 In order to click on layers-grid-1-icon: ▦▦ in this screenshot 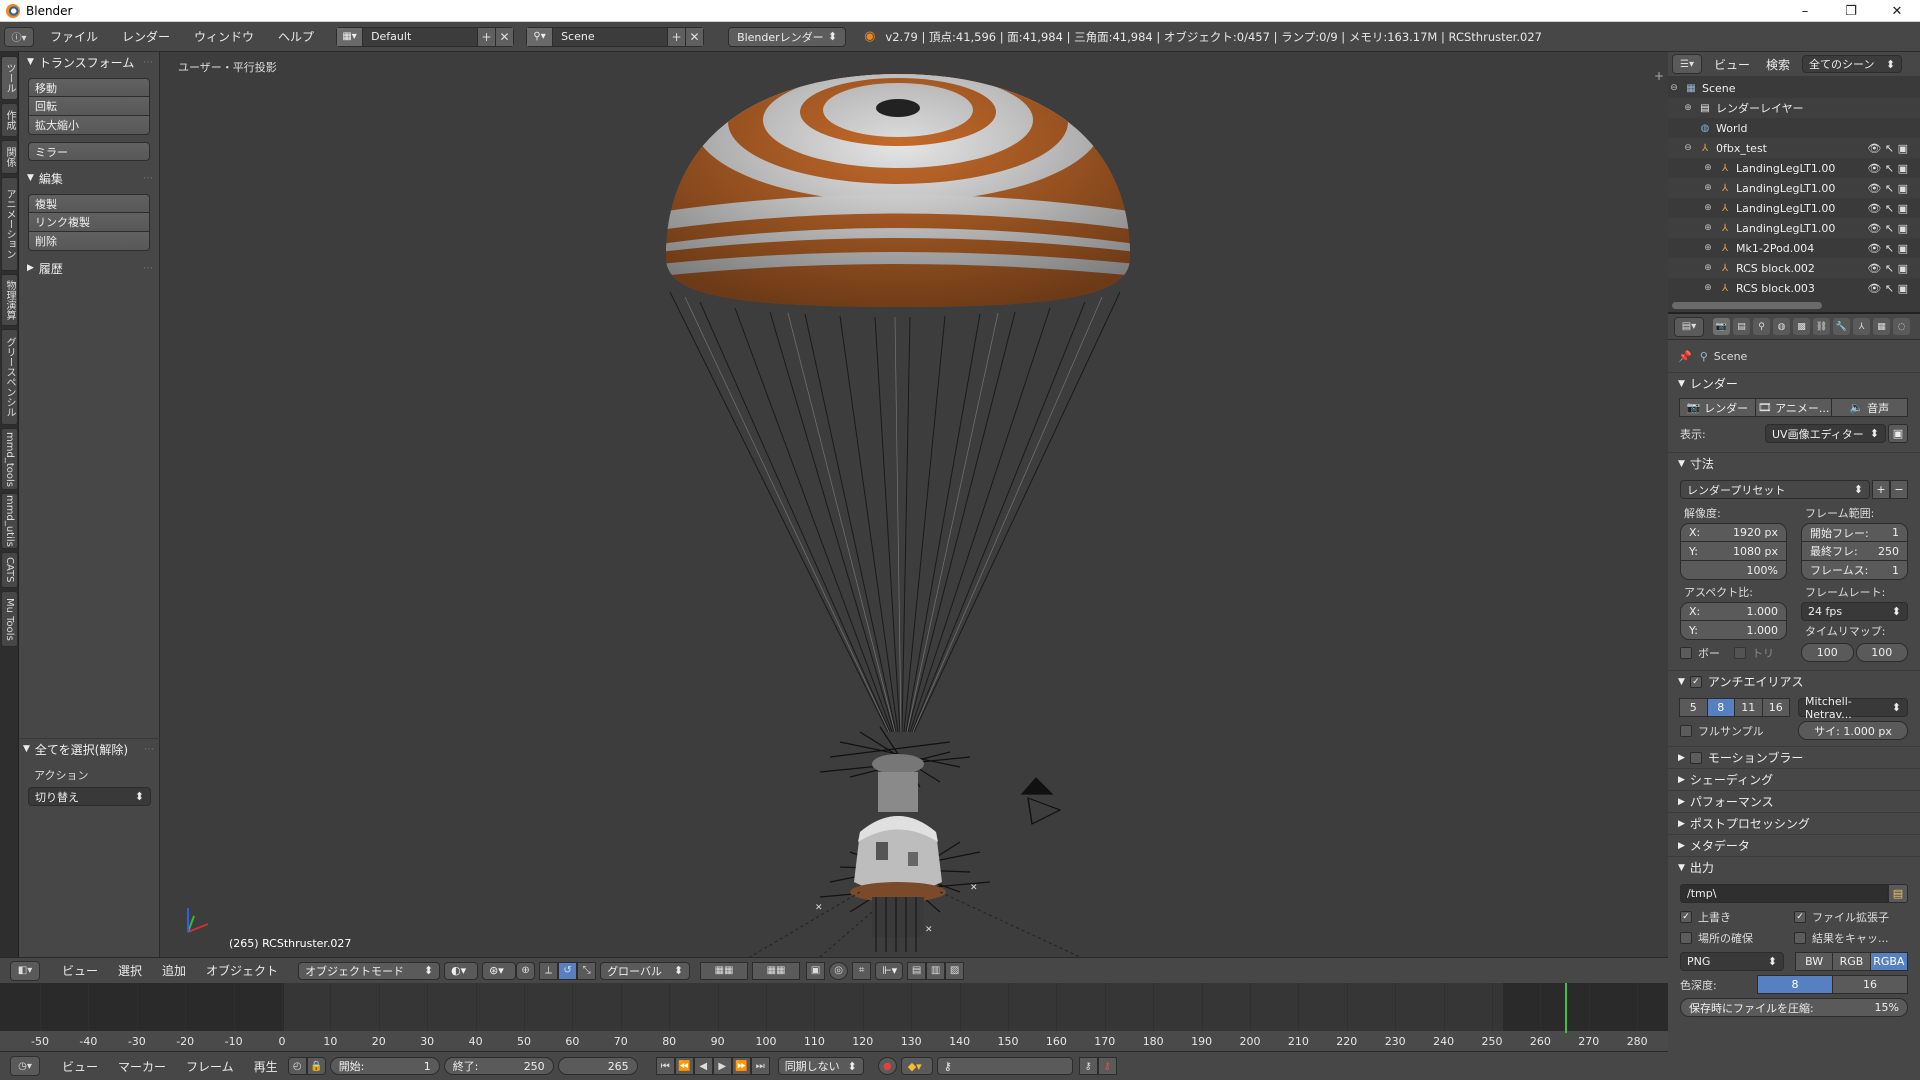, I will do `click(724, 970)`.